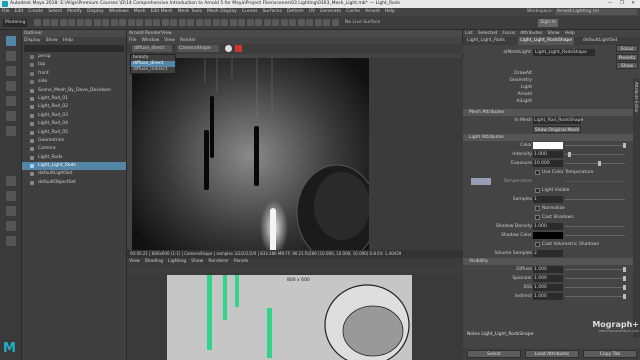  Describe the element at coordinates (595, 226) in the screenshot. I see `shadow-density-slider` at that location.